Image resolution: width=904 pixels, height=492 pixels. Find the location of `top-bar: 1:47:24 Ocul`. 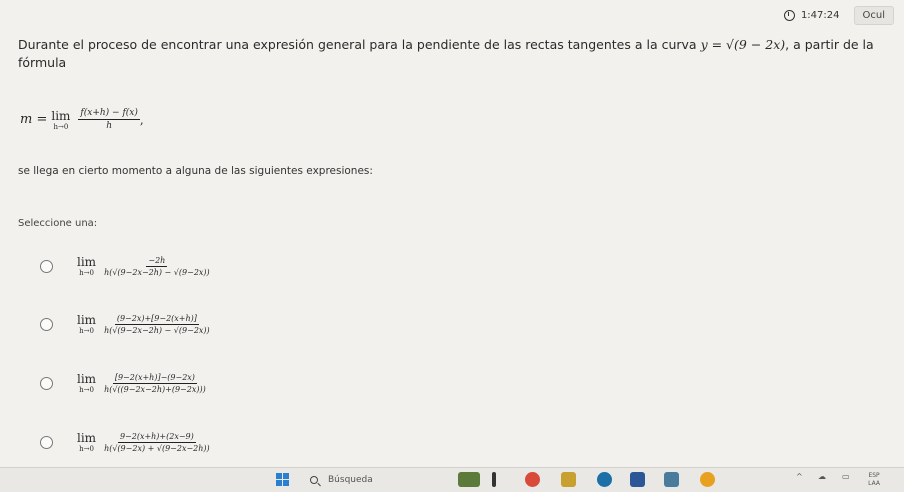

top-bar: 1:47:24 Ocul is located at coordinates (843, 15).